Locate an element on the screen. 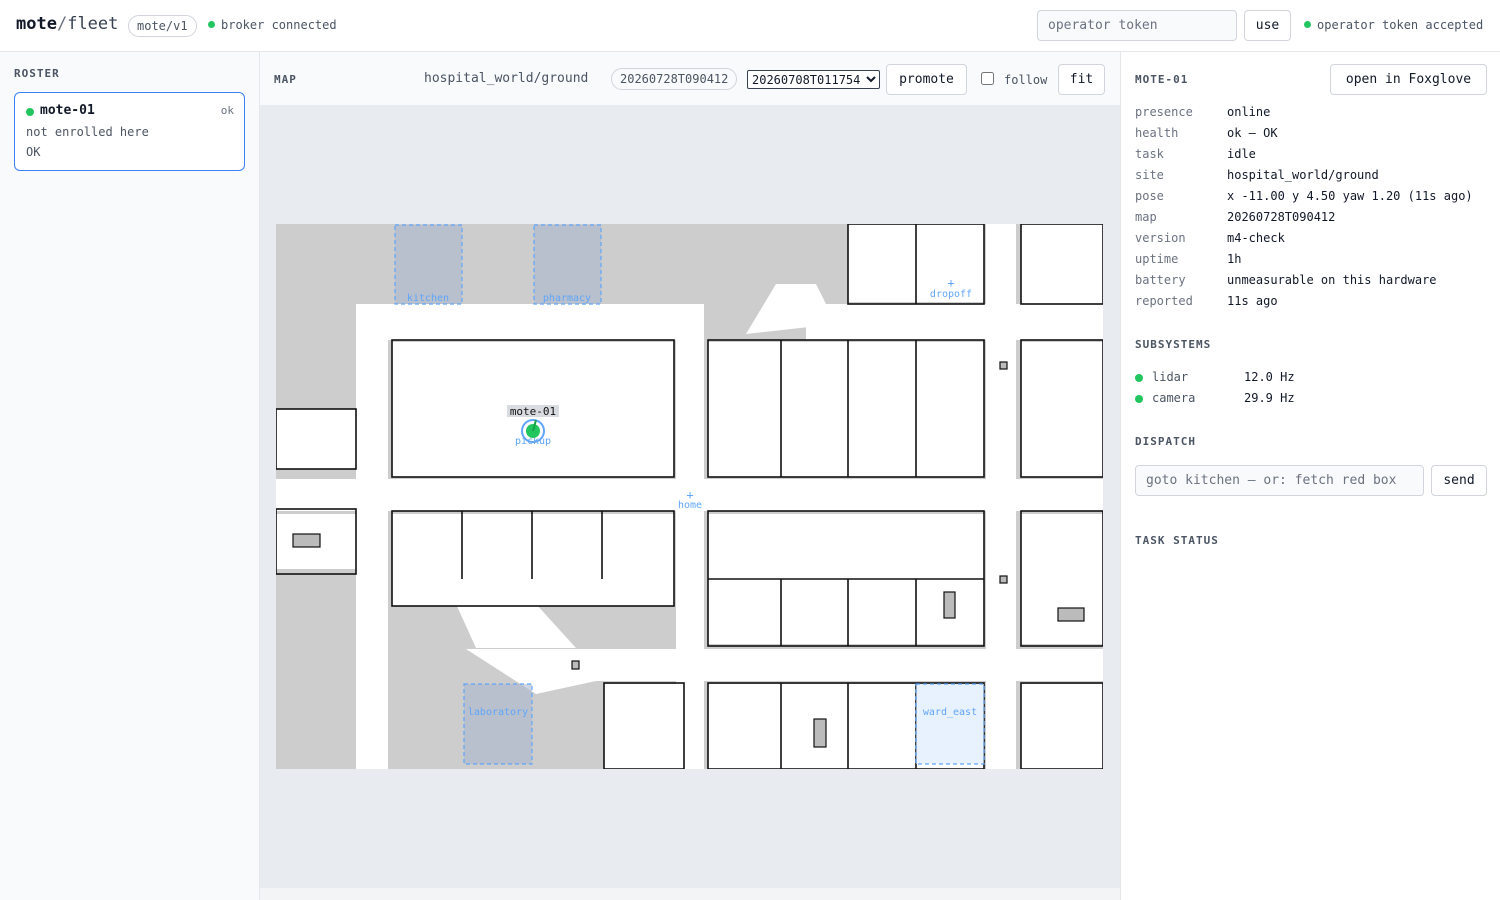 The width and height of the screenshot is (1500, 900). zone-laboratory is located at coordinates (498, 724).